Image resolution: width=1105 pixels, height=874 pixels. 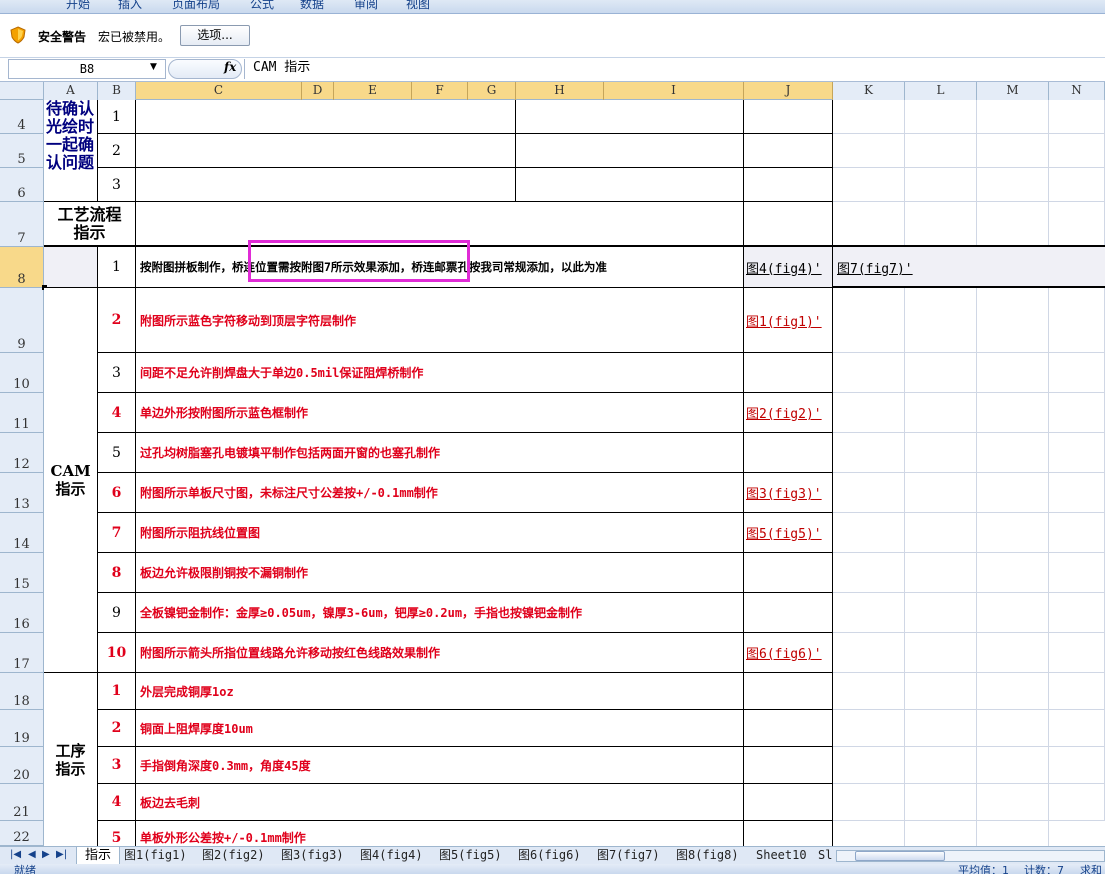 I want to click on confirm-num-3: 3, so click(x=117, y=185).